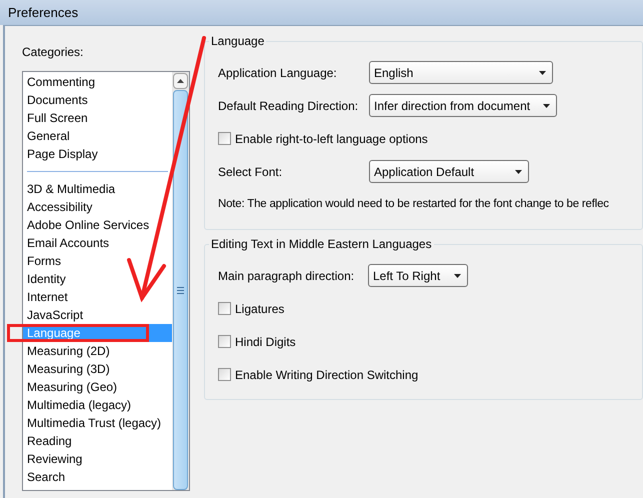 The image size is (643, 498). What do you see at coordinates (97, 459) in the screenshot?
I see `category-item: Reviewing` at bounding box center [97, 459].